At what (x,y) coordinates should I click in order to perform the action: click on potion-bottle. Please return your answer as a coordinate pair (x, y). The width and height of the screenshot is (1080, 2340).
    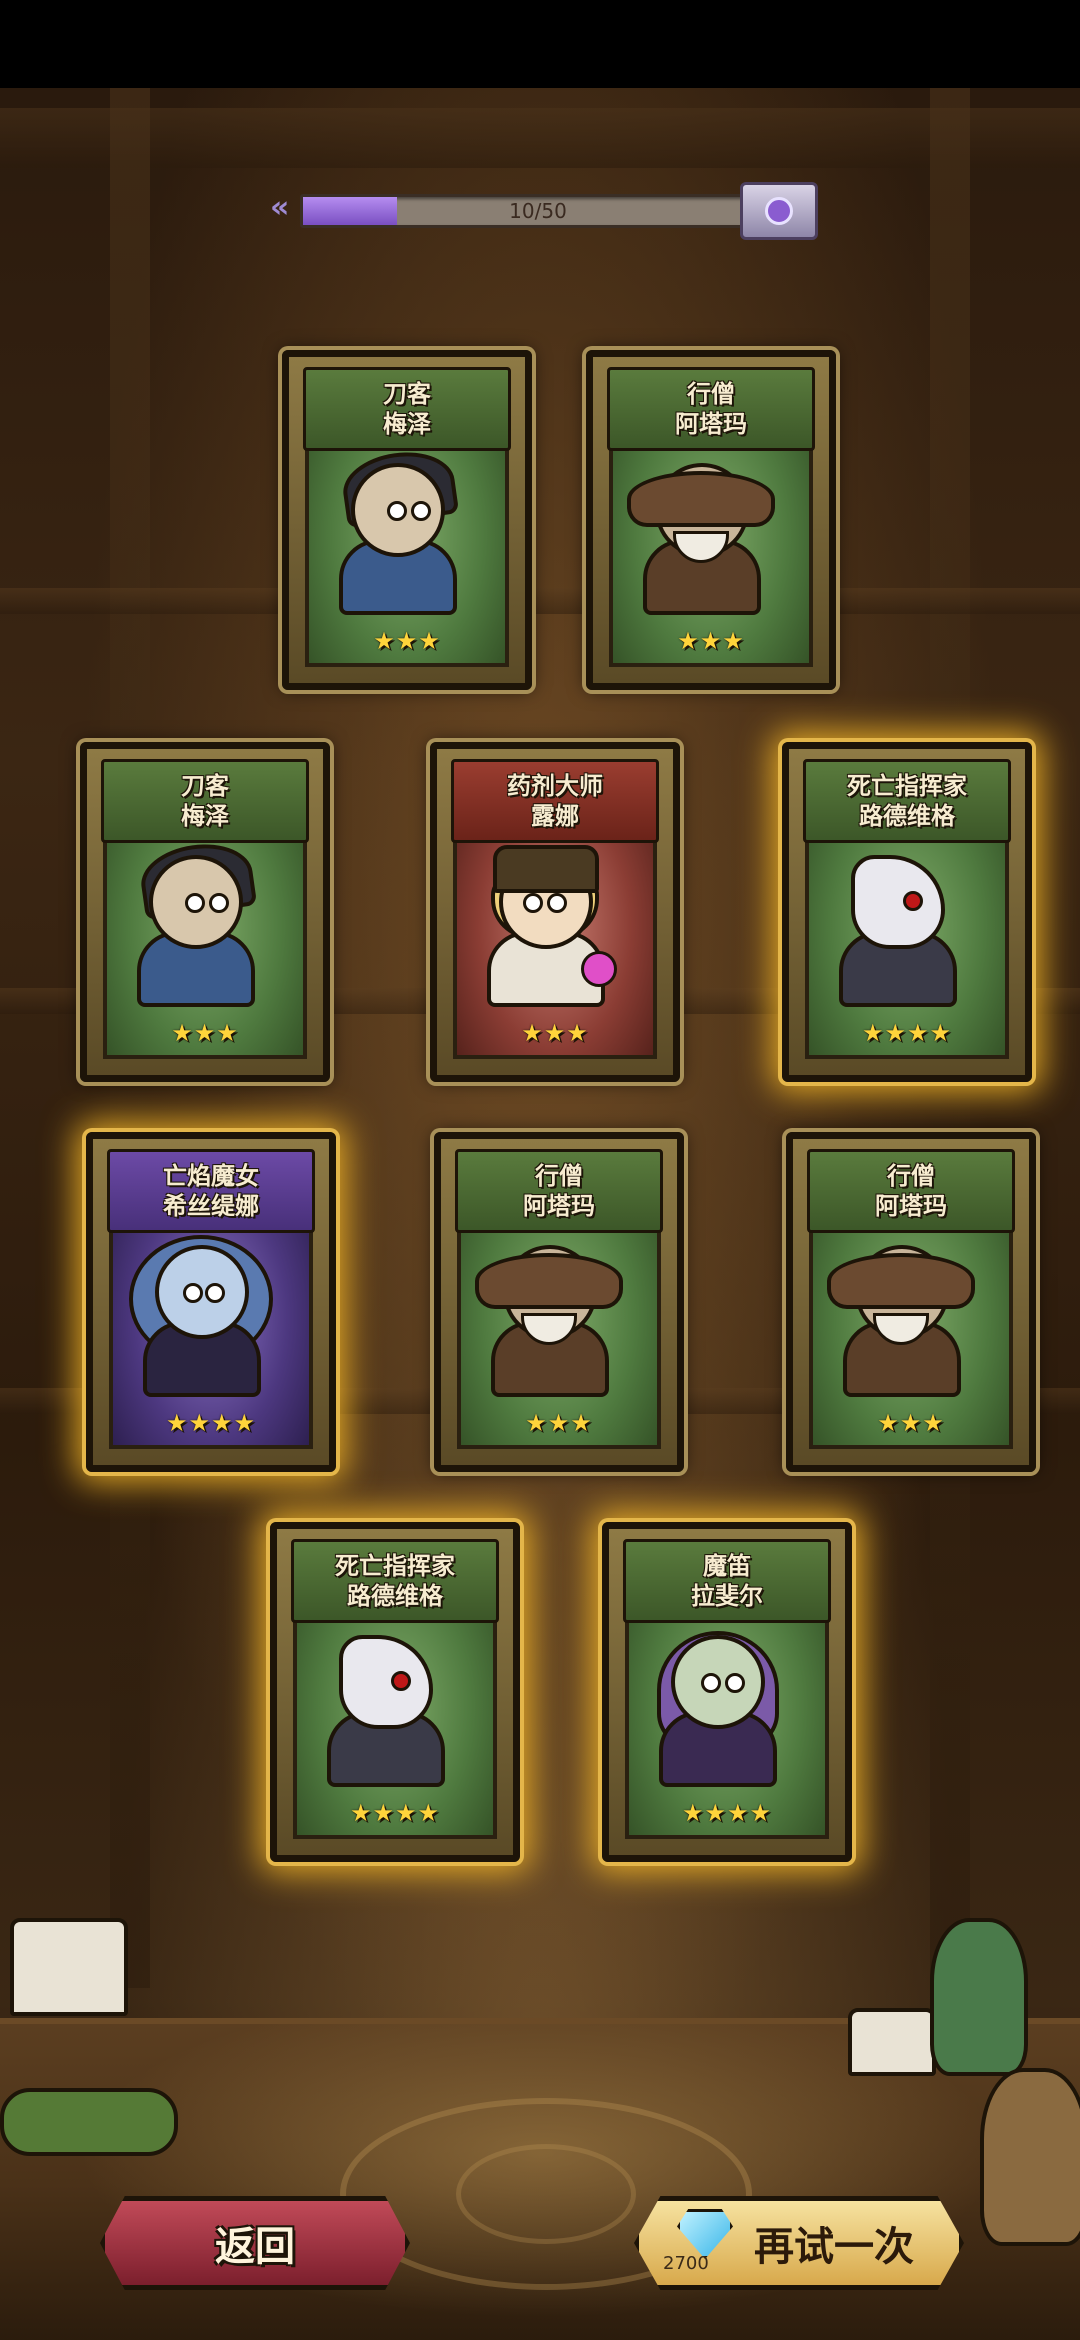
    Looking at the image, I should click on (979, 1997).